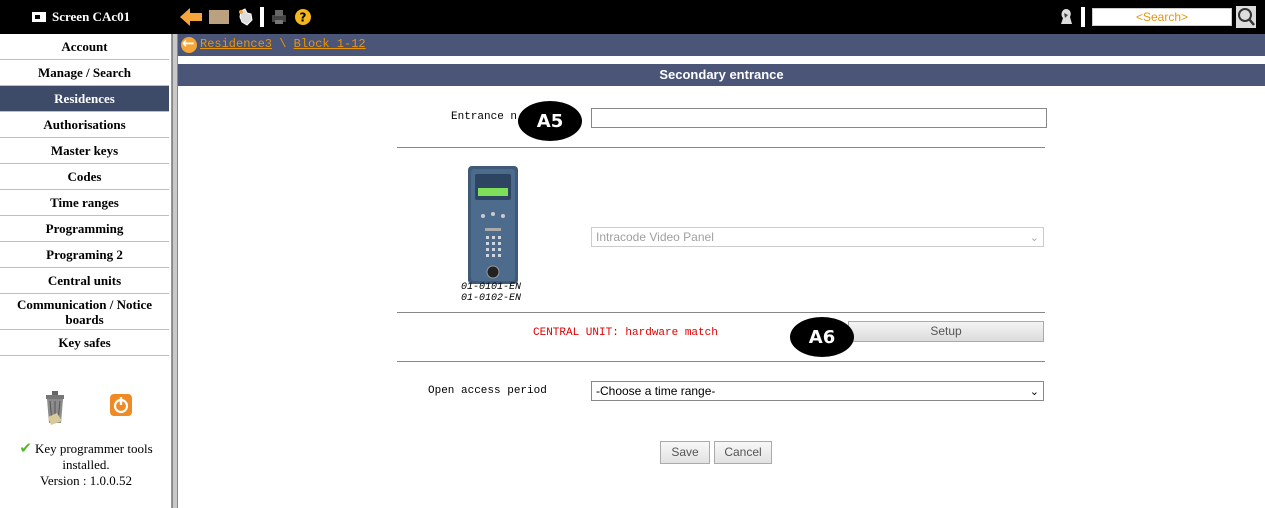 The image size is (1265, 508). Describe the element at coordinates (946, 331) in the screenshot. I see `setup-button: Setup` at that location.